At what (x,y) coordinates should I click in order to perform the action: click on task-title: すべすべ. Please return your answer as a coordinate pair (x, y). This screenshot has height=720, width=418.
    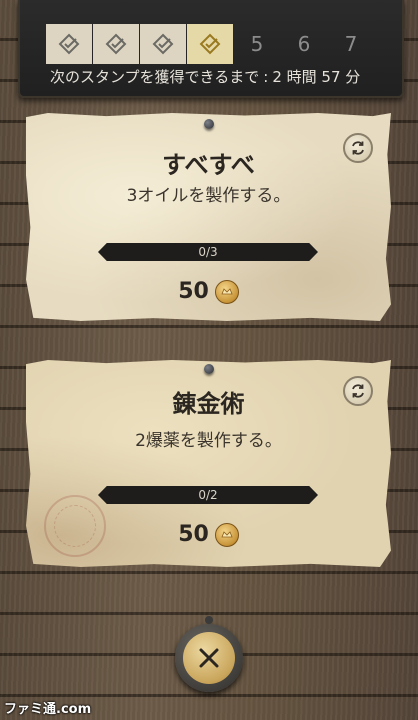
    Looking at the image, I should click on (208, 165).